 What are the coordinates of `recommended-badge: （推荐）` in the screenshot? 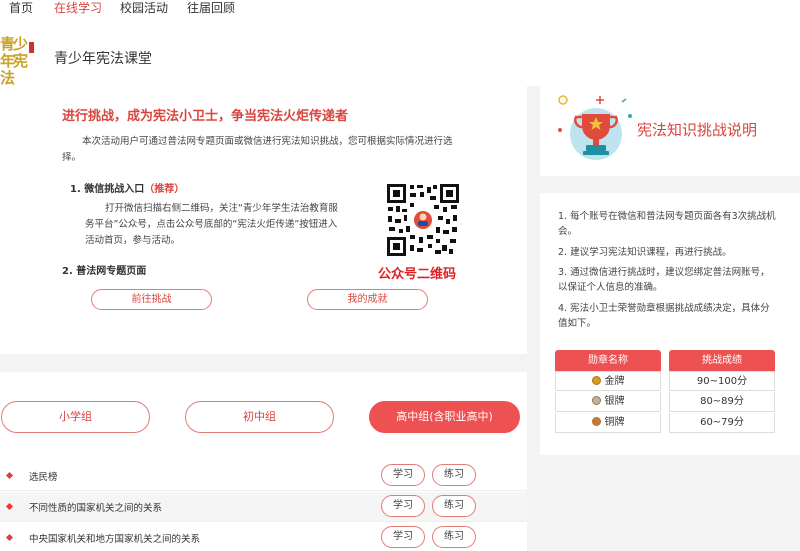 It's located at (164, 189).